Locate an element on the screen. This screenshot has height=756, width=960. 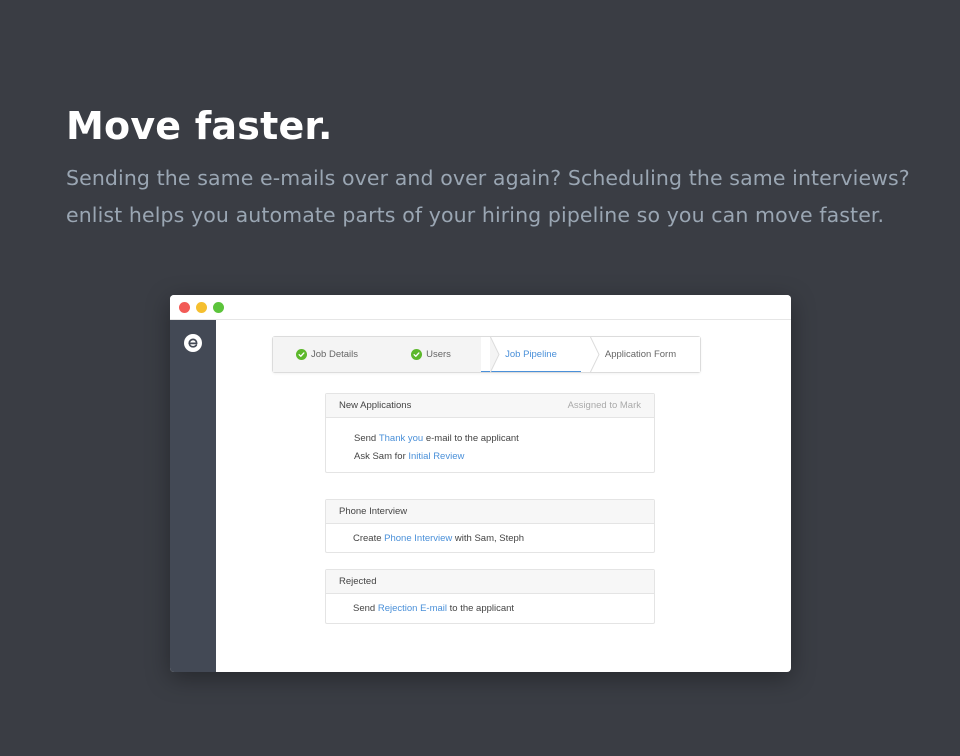
step-label: Users is located at coordinates (438, 354).